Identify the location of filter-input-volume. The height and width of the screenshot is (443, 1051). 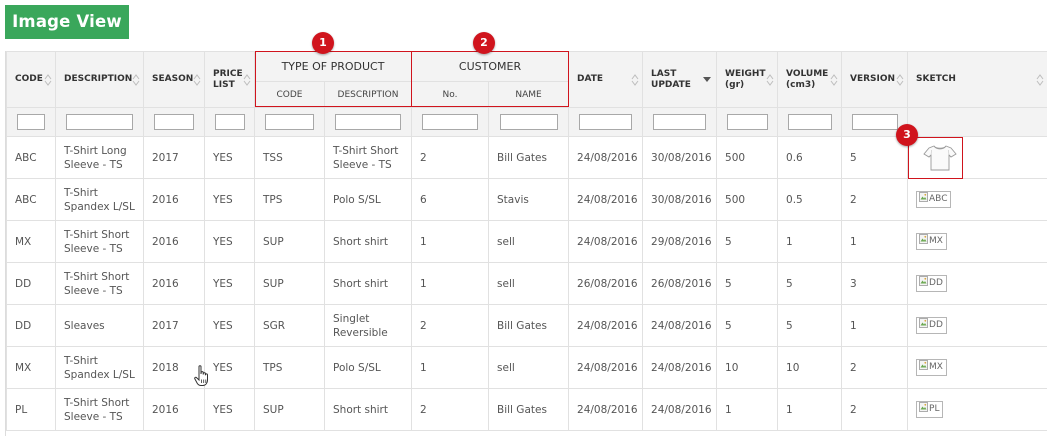
(809, 122).